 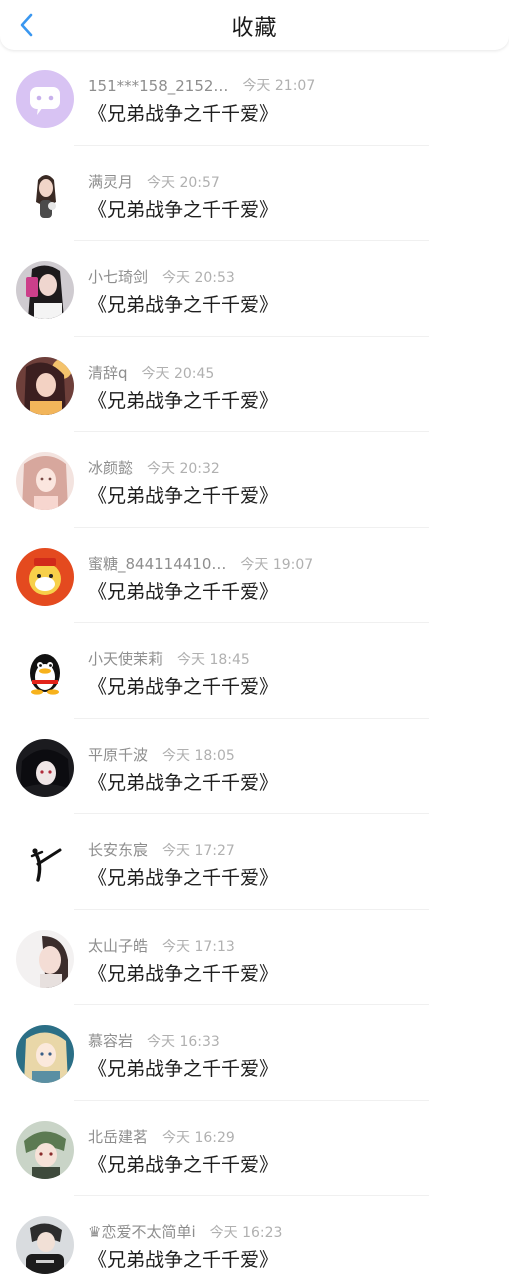 I want to click on top-nav-bar: 收藏, so click(x=254, y=25).